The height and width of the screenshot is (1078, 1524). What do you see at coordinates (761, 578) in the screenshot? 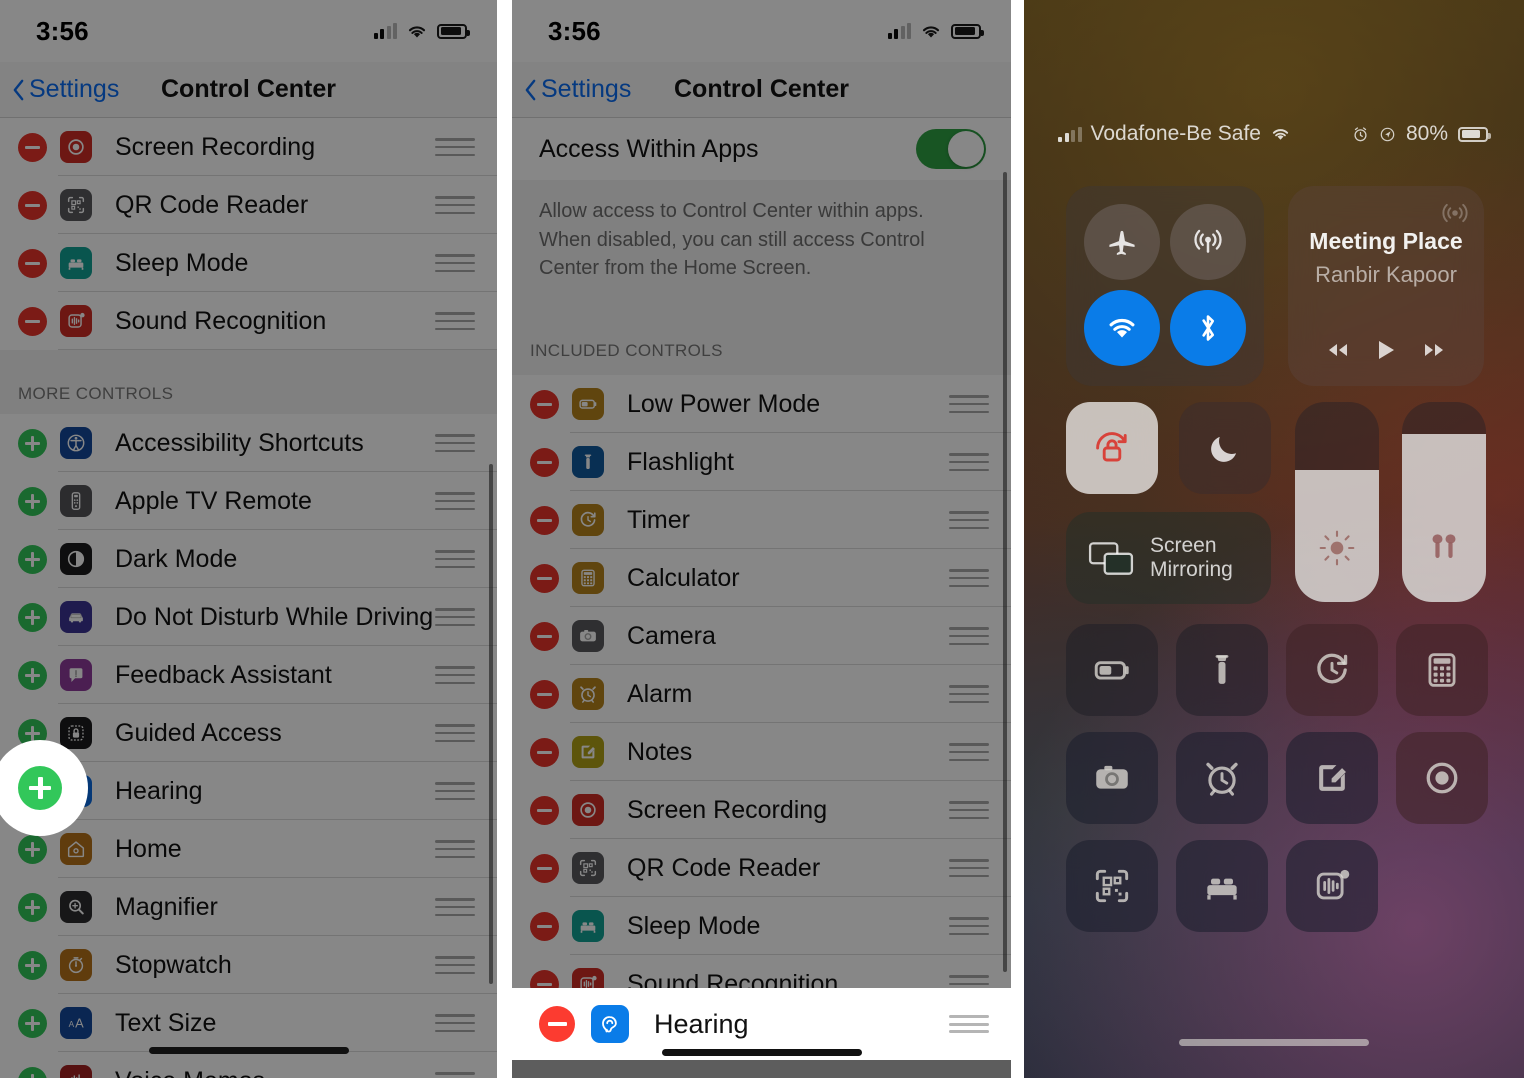
I see `settings-row: Calculator` at bounding box center [761, 578].